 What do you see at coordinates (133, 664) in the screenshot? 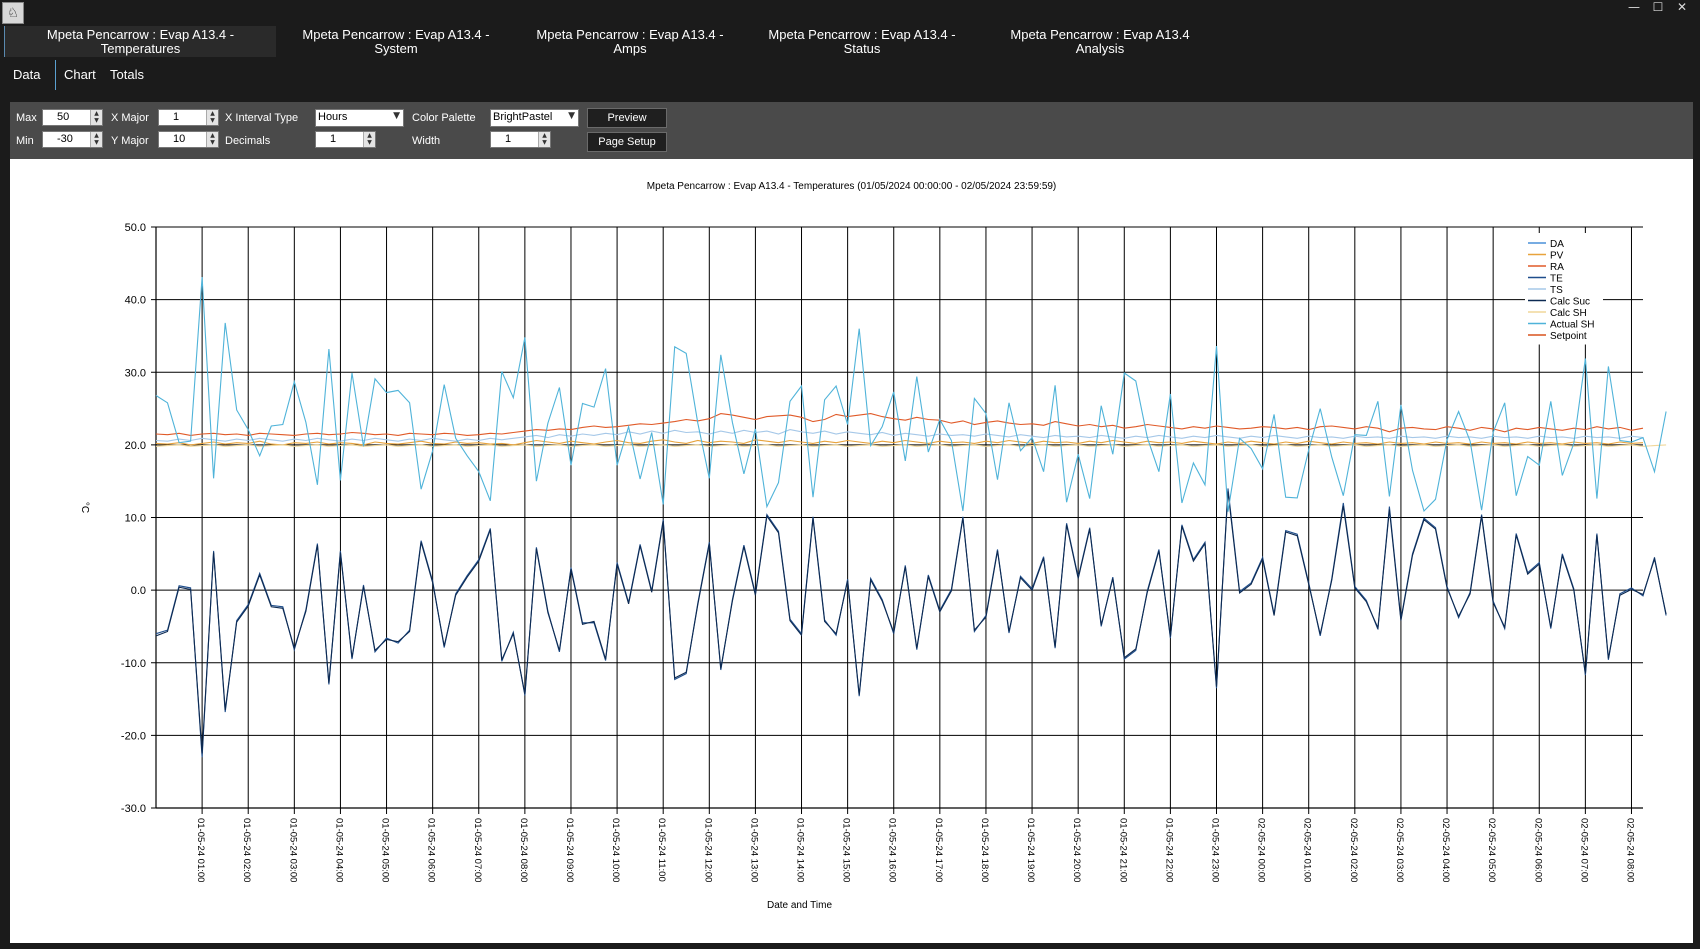
I see `y-tick-label: -10.0` at bounding box center [133, 664].